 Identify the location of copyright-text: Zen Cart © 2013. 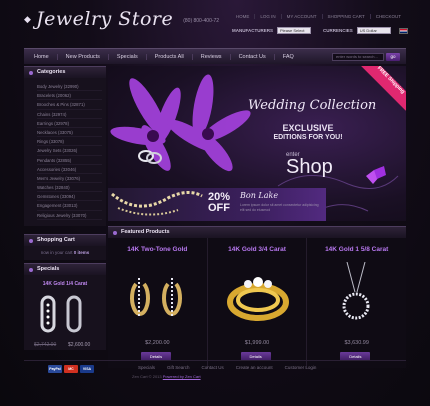
(147, 376).